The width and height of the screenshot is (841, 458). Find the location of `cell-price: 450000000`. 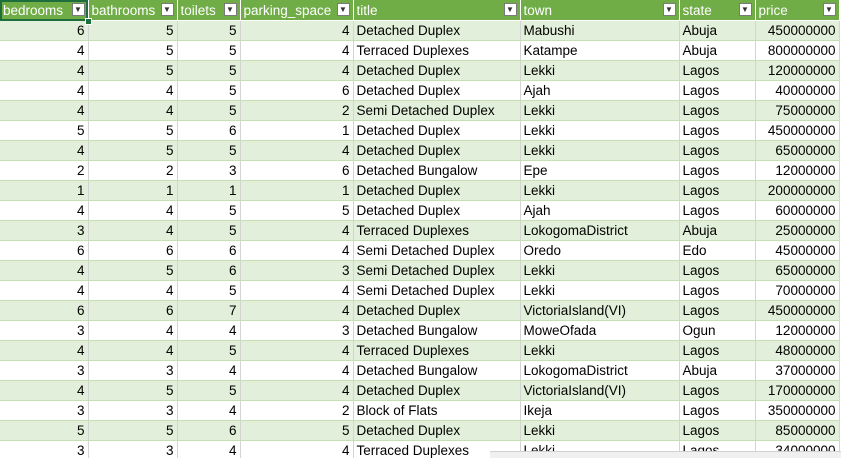

cell-price: 450000000 is located at coordinates (797, 30).